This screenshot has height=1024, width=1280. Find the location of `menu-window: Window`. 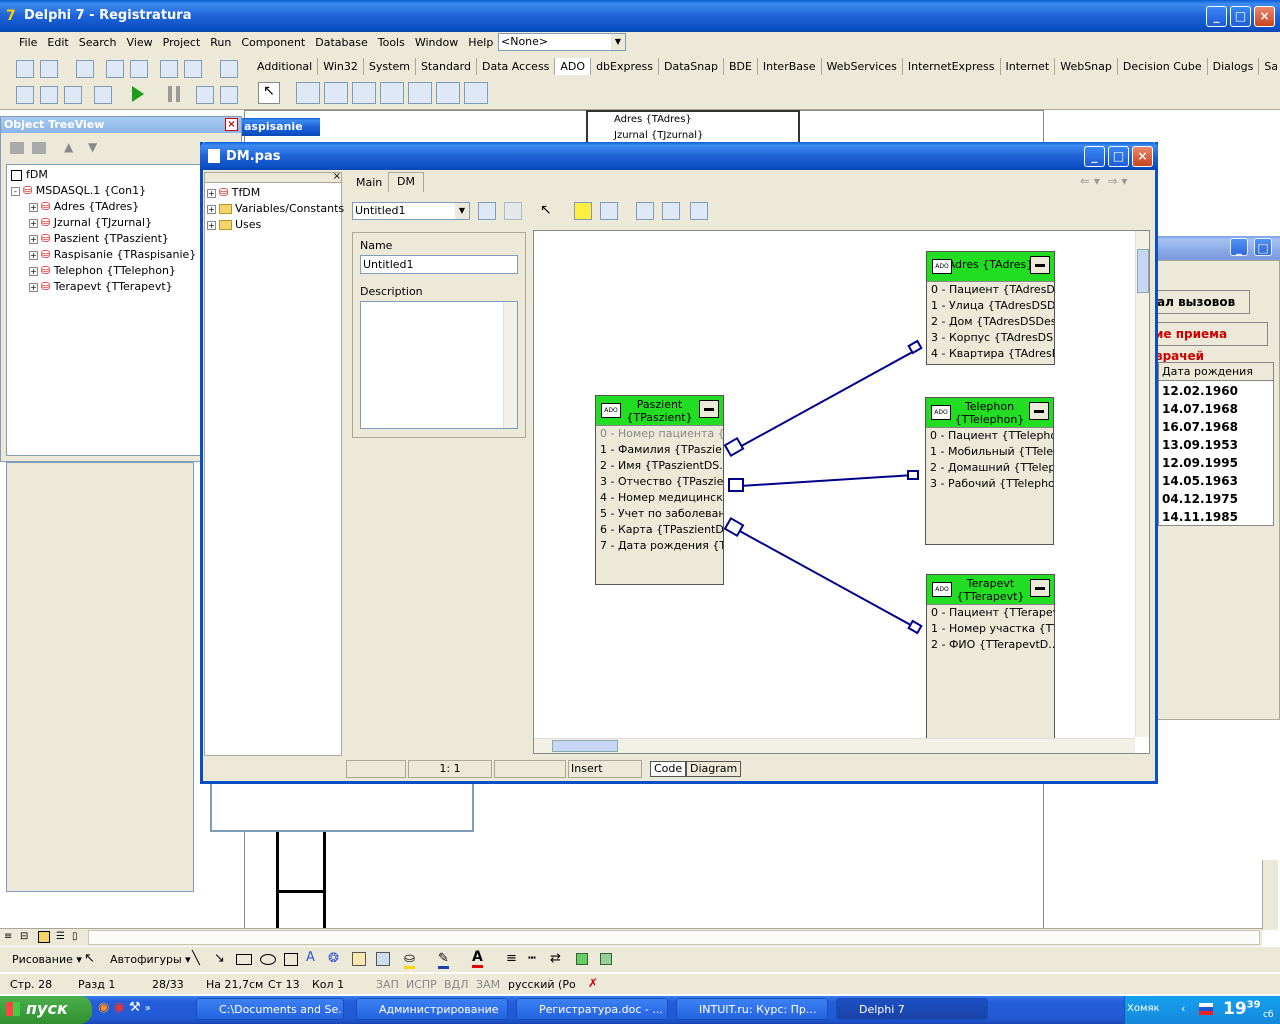

menu-window: Window is located at coordinates (436, 42).